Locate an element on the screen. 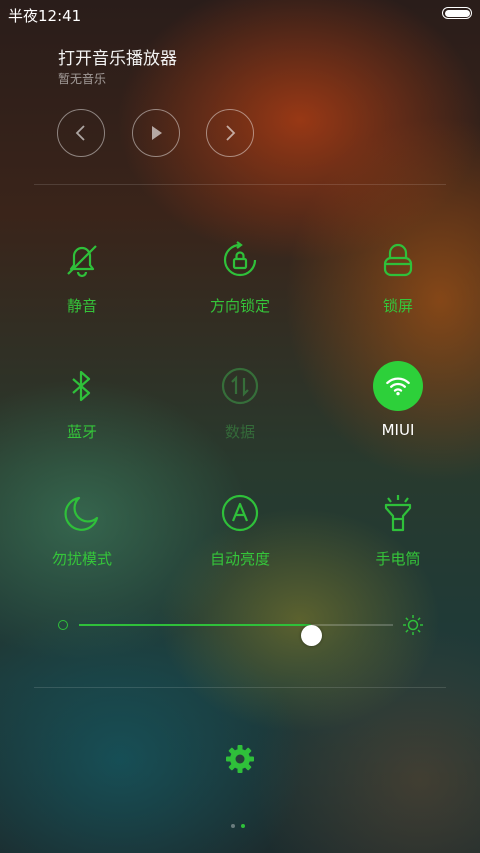  toggle-mobile-data: 数据 is located at coordinates (240, 401).